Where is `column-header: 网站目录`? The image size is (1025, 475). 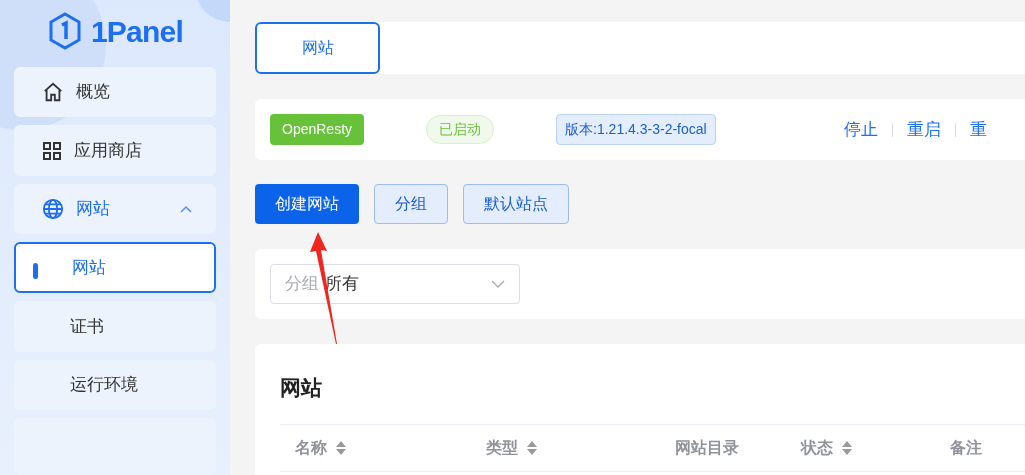 column-header: 网站目录 is located at coordinates (738, 448).